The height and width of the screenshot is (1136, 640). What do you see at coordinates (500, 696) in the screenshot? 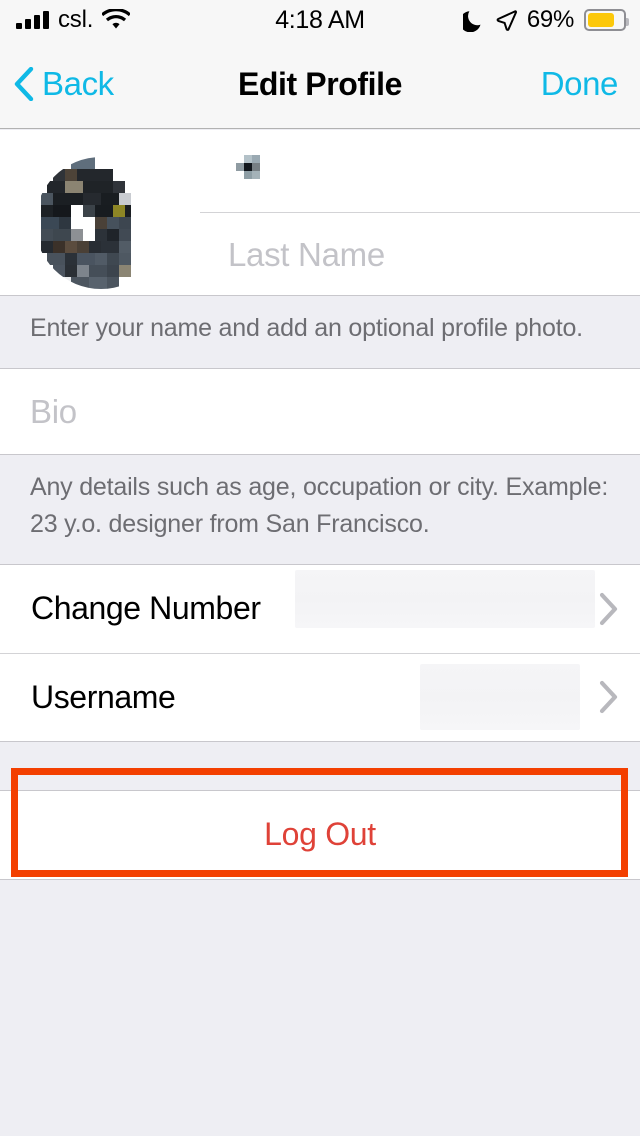
I see `username-redacted-value` at bounding box center [500, 696].